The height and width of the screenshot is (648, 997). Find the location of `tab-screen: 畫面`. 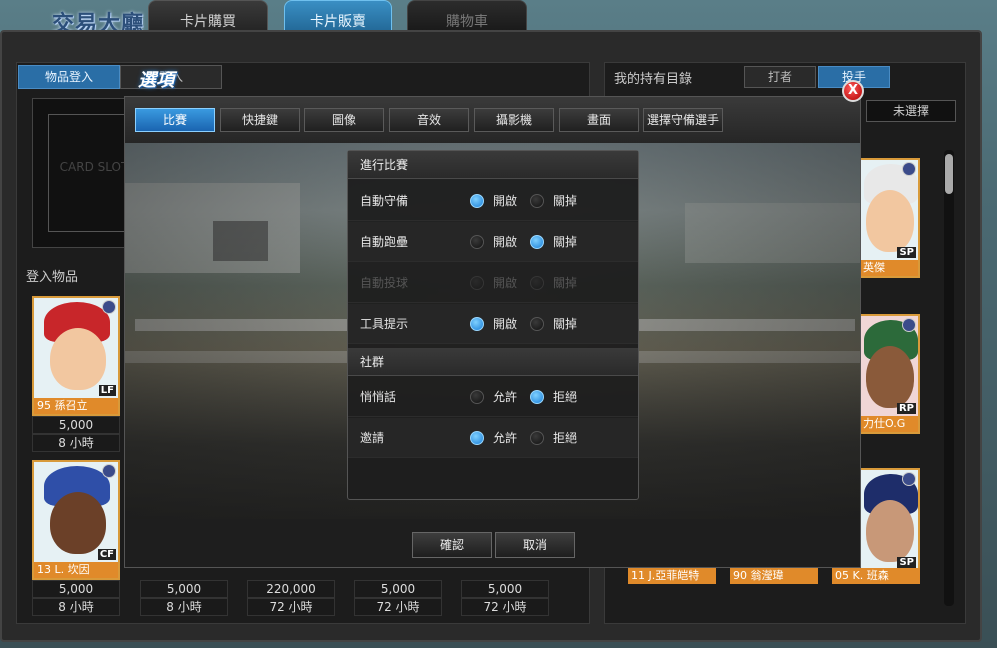

tab-screen: 畫面 is located at coordinates (599, 120).